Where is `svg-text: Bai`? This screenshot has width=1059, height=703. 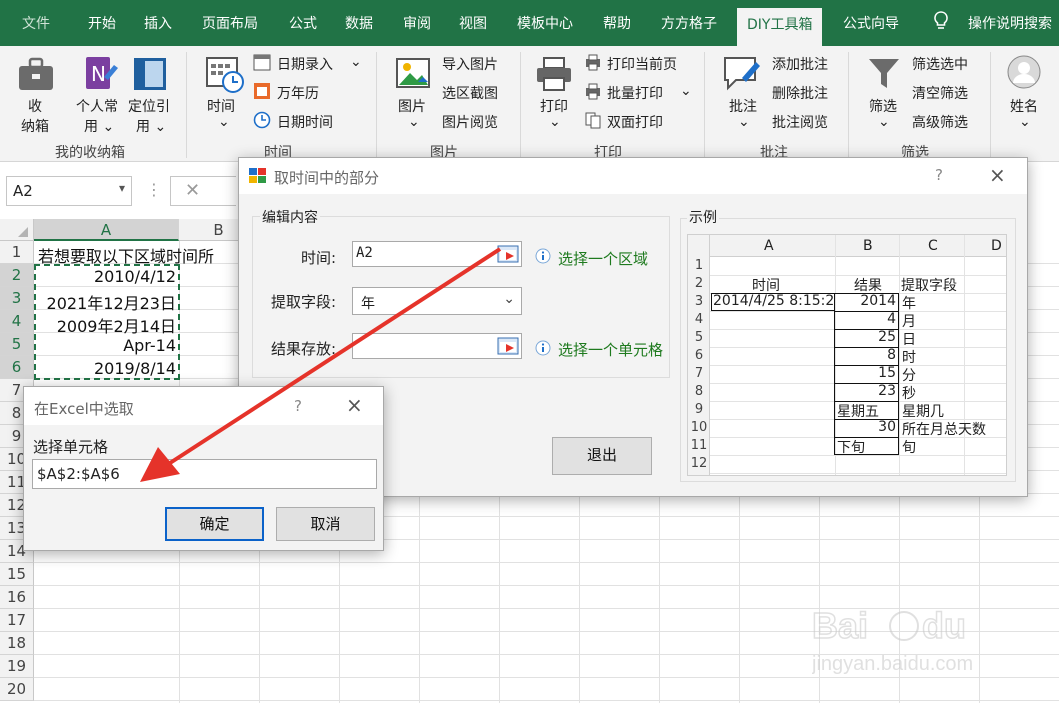
svg-text: Bai is located at coordinates (840, 625).